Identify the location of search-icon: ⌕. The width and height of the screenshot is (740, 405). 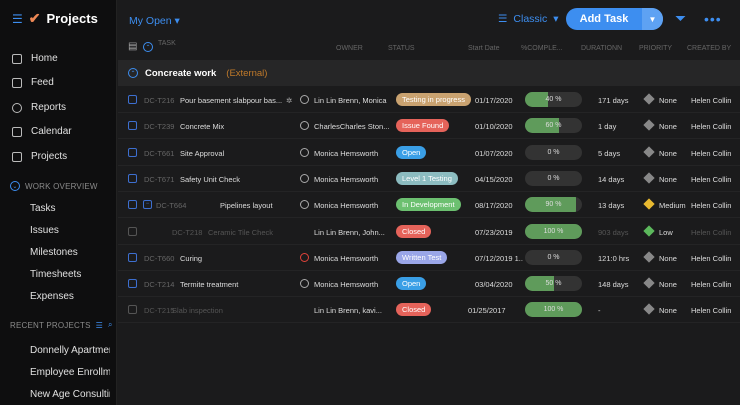
(110, 325).